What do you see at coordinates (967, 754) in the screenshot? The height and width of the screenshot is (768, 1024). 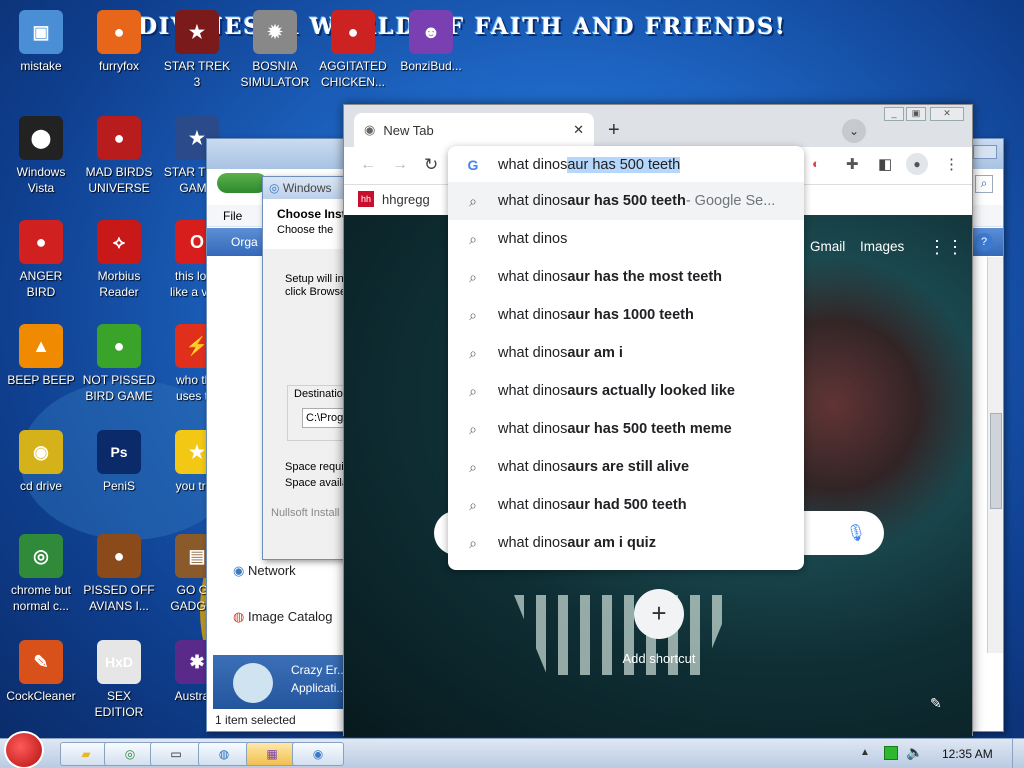 I see `clock: 12:35 AM` at bounding box center [967, 754].